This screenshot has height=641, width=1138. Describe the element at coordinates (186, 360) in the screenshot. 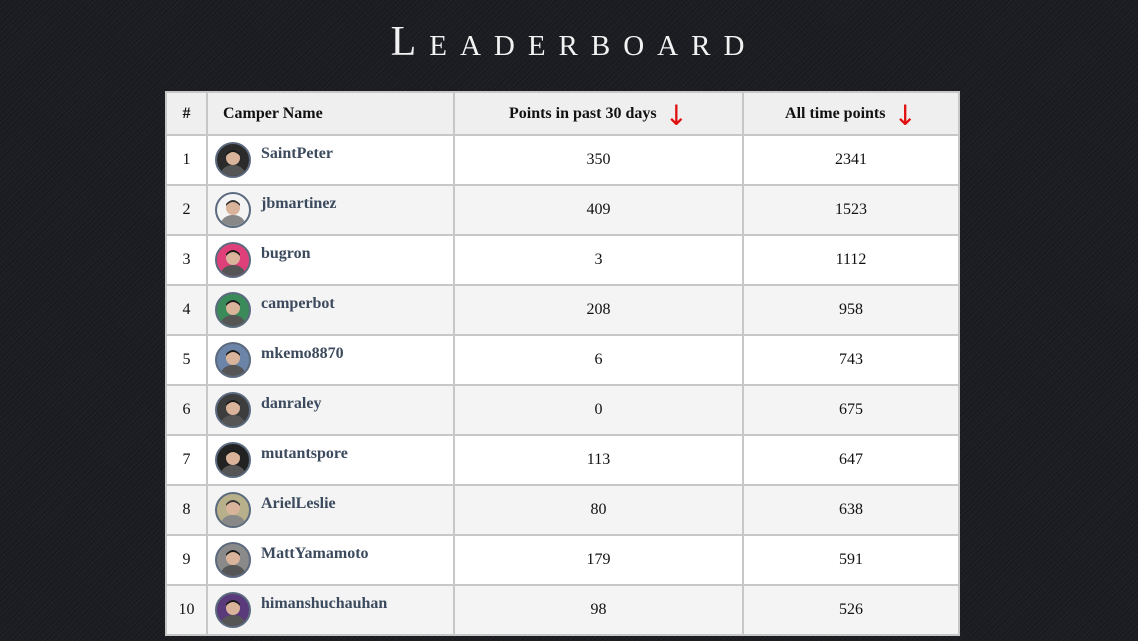

I see `rank-cell: 5` at that location.